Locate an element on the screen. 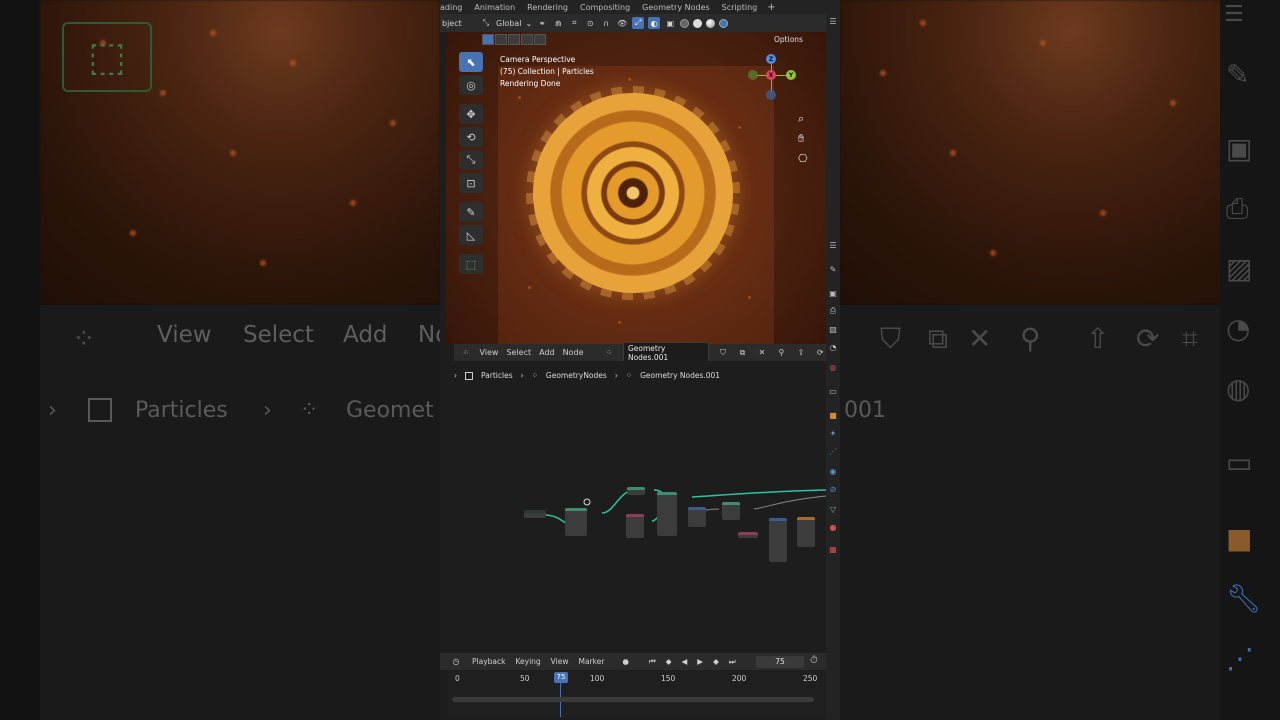  navigation-gizmo: Z X Y is located at coordinates (772, 77).